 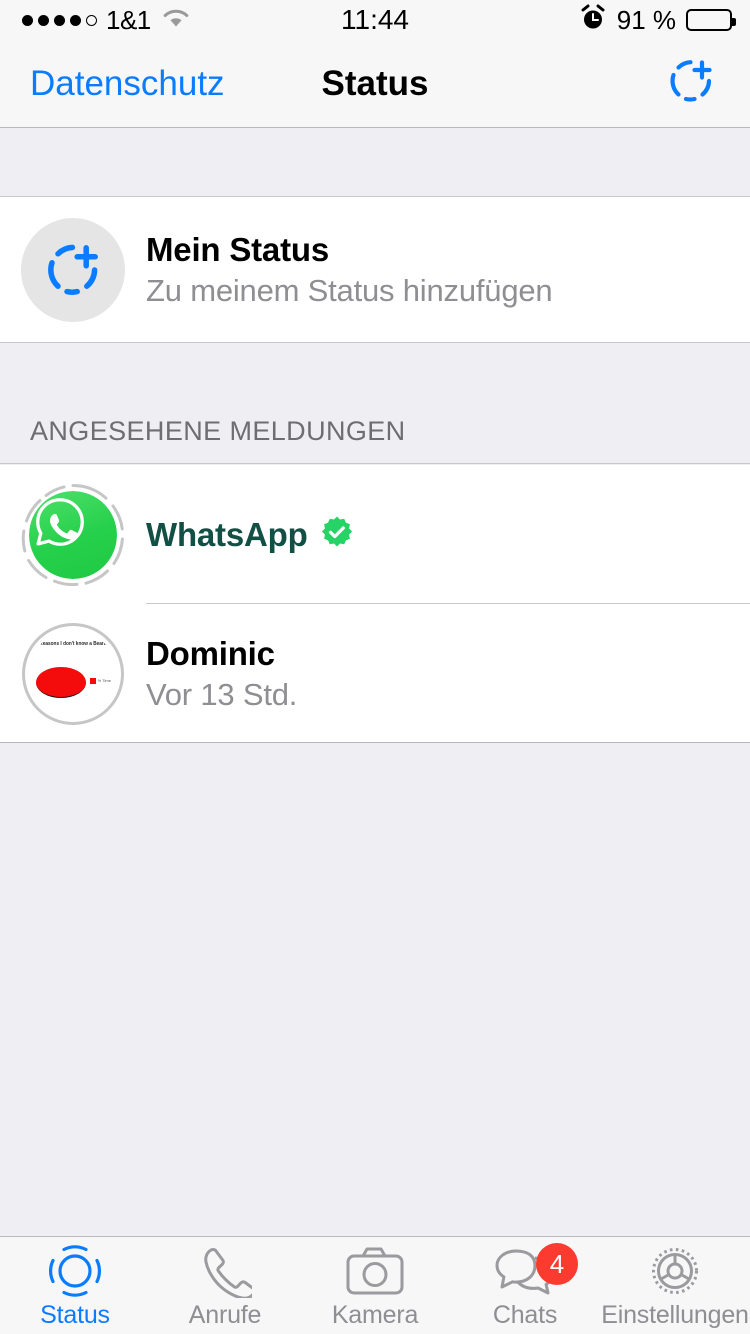 I want to click on status-item-timestamp: Vor 13 Std., so click(x=222, y=694).